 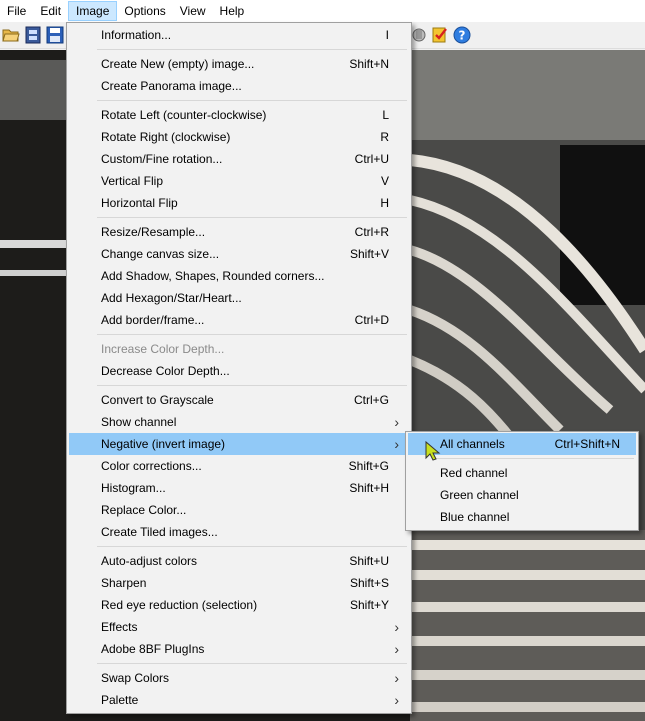 I want to click on menu-item-label: Show channel, so click(x=139, y=422).